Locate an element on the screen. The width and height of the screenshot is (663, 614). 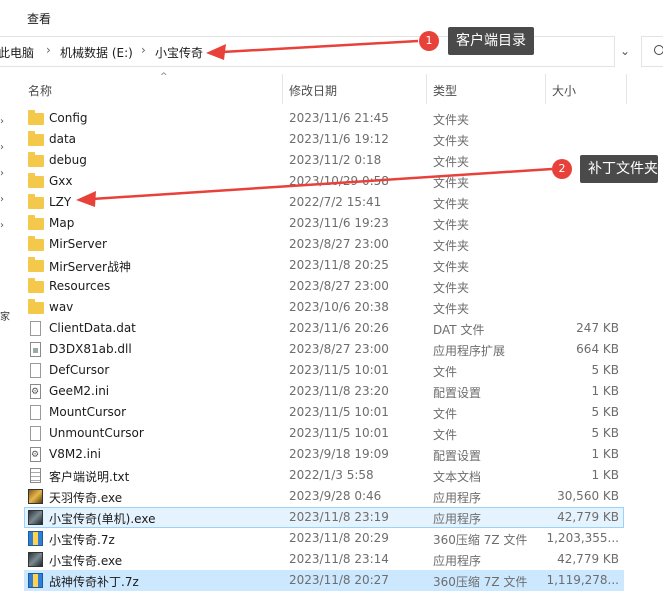
file-type: 配置设置 is located at coordinates (457, 393).